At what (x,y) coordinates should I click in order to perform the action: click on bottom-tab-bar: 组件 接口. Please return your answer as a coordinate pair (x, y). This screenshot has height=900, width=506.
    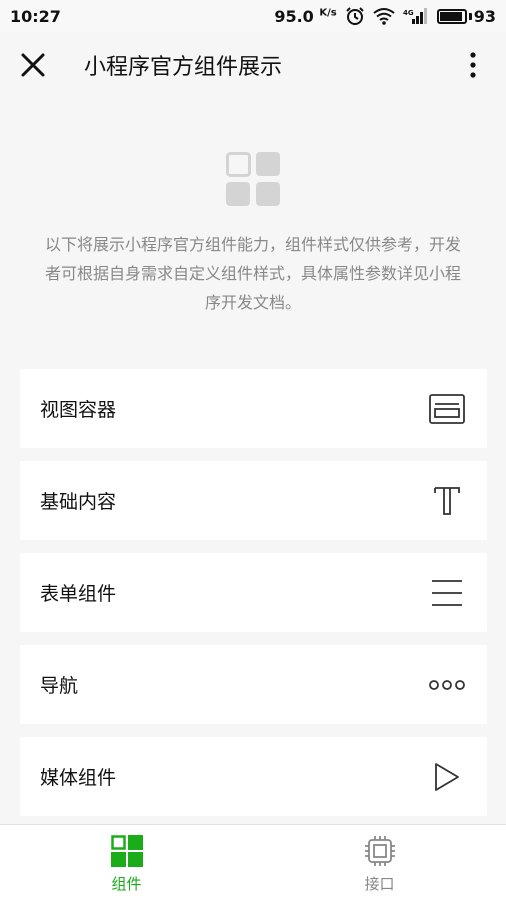
    Looking at the image, I should click on (253, 862).